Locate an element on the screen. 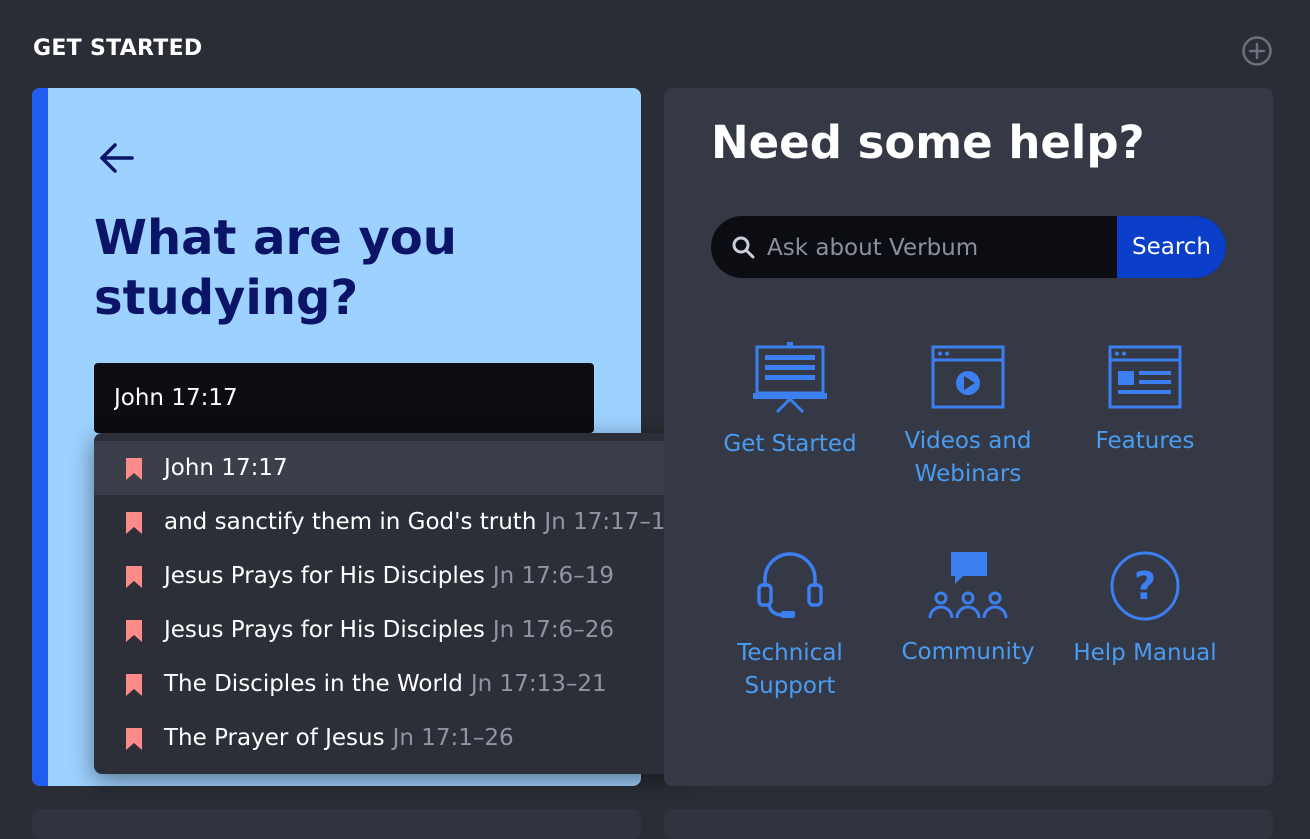 The image size is (1310, 839). study-search-input is located at coordinates (344, 398).